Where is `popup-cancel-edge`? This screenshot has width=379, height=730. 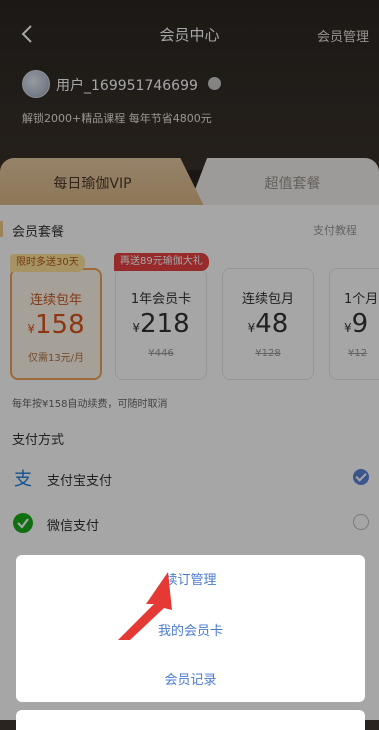
popup-cancel-edge is located at coordinates (190, 720).